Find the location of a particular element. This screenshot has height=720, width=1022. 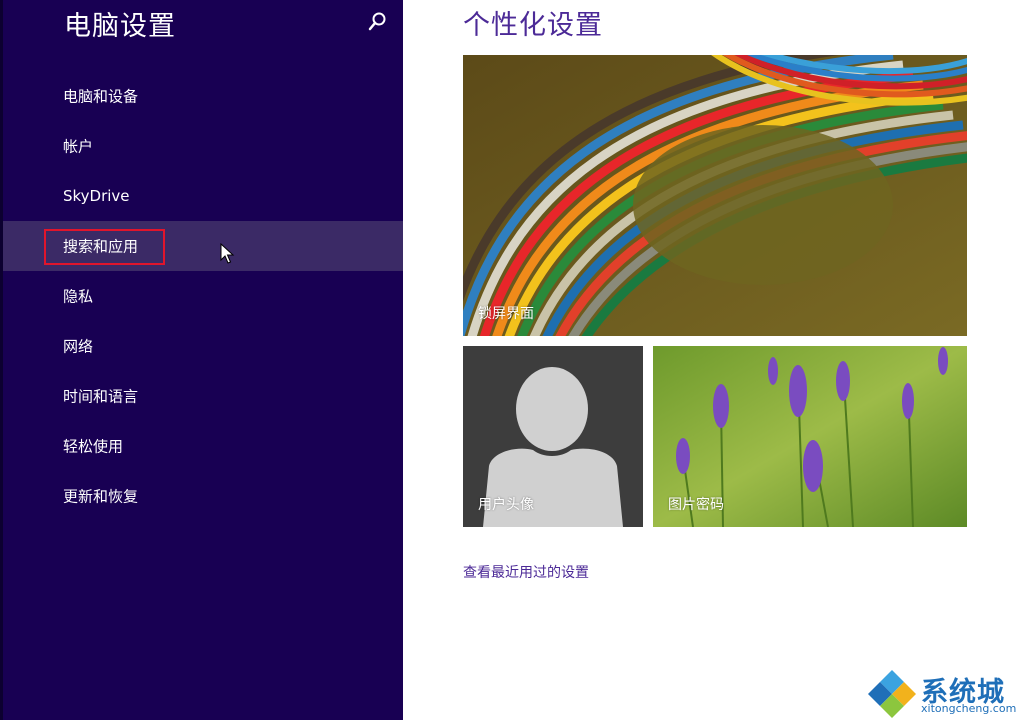

account-picture-tile: 用户头像 is located at coordinates (553, 436).